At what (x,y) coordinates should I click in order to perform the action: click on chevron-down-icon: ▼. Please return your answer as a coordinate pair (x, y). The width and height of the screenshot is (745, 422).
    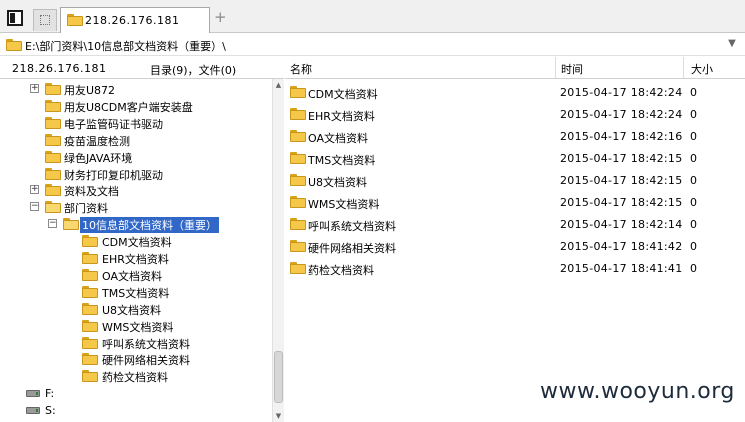
    Looking at the image, I should click on (732, 44).